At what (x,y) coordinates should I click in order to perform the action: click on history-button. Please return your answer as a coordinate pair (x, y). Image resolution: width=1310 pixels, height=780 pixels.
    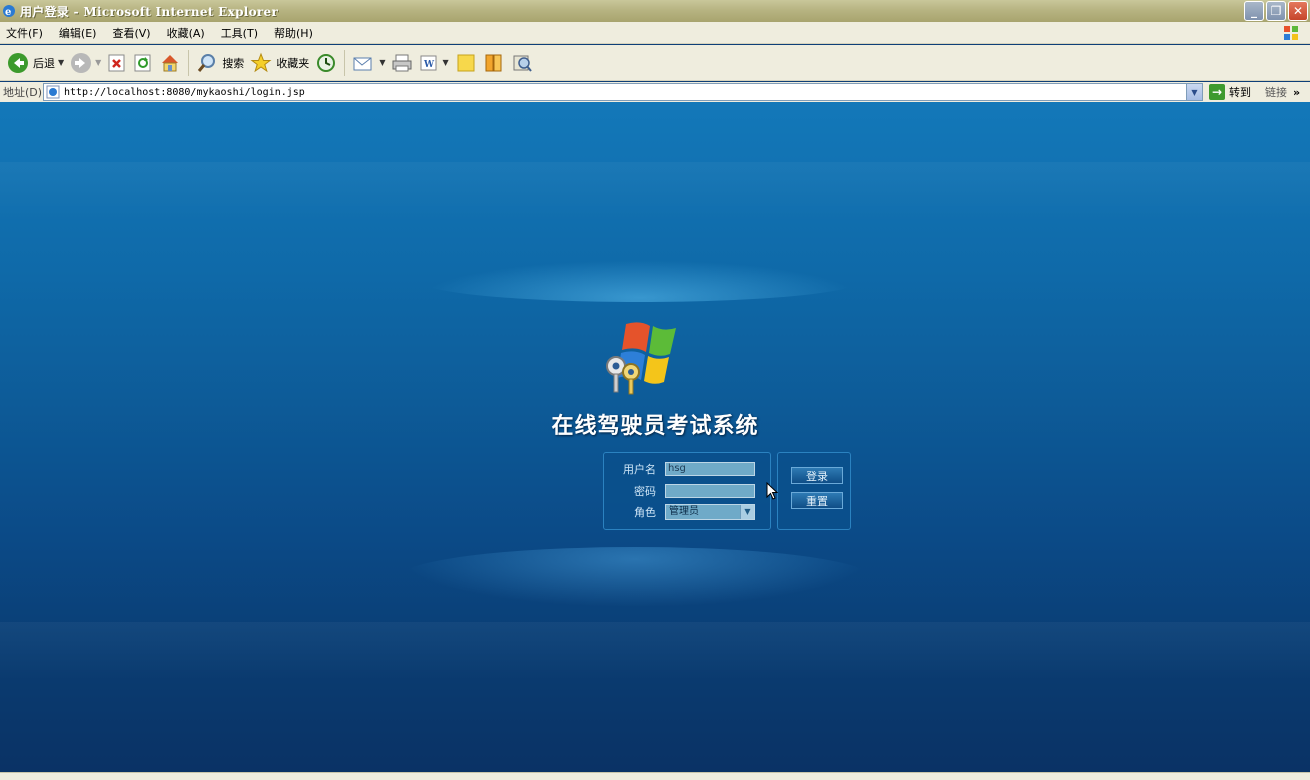
    Looking at the image, I should click on (326, 63).